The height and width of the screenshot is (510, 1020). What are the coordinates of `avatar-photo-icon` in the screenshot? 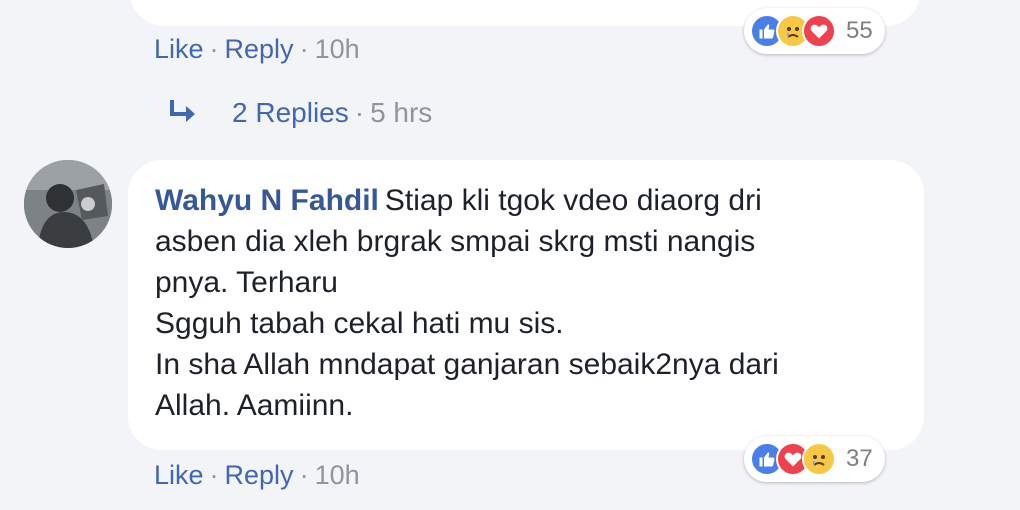 It's located at (68, 204).